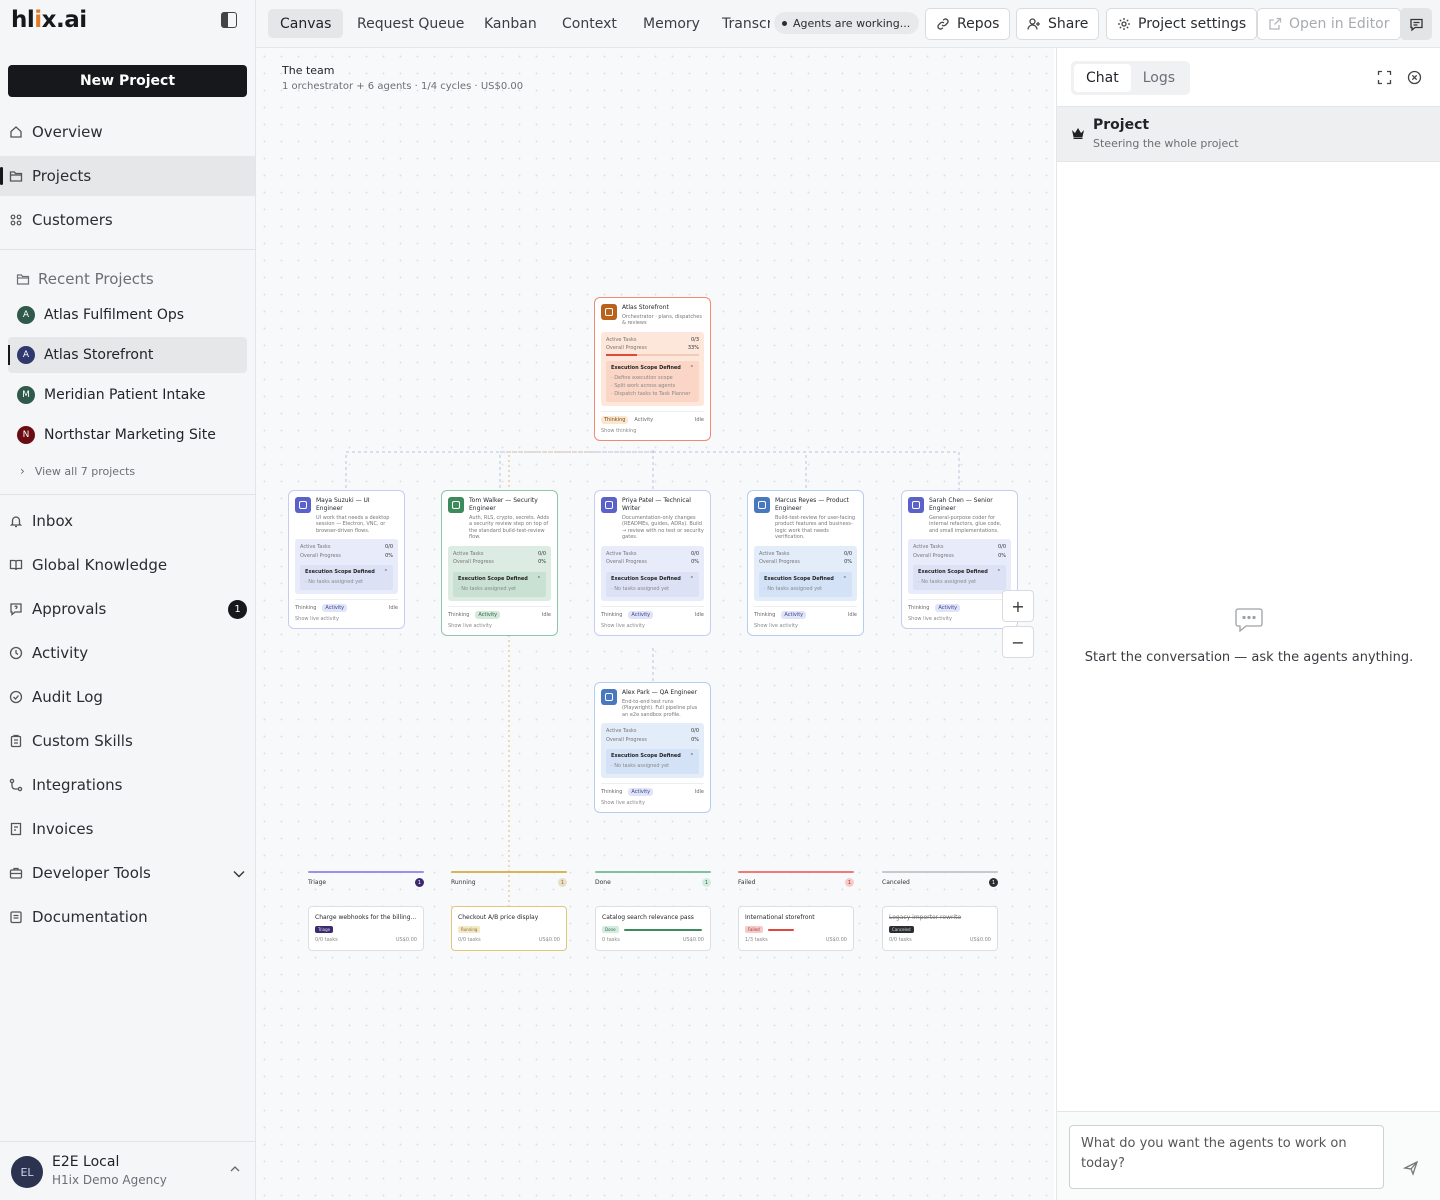 This screenshot has height=1200, width=1440. I want to click on show-thinking-link: Show thinking, so click(652, 431).